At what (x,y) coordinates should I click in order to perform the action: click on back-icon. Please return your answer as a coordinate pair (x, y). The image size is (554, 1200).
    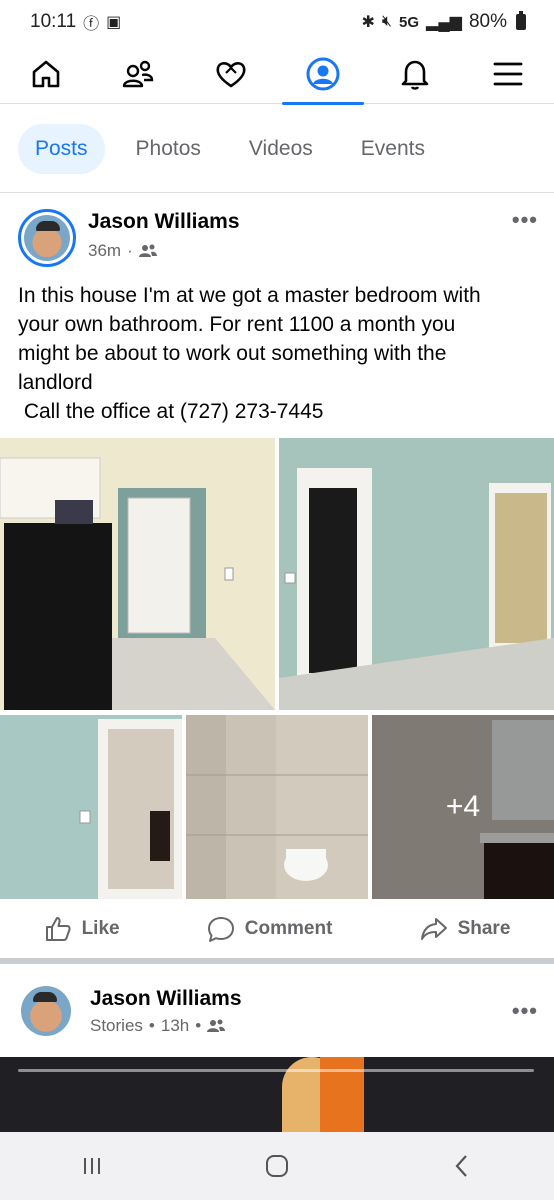
    Looking at the image, I should click on (462, 1166).